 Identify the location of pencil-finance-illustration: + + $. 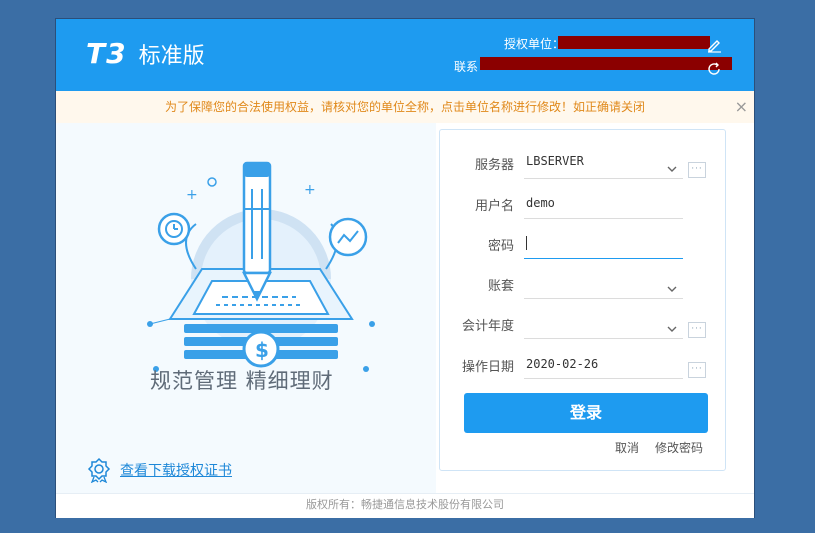
(261, 266).